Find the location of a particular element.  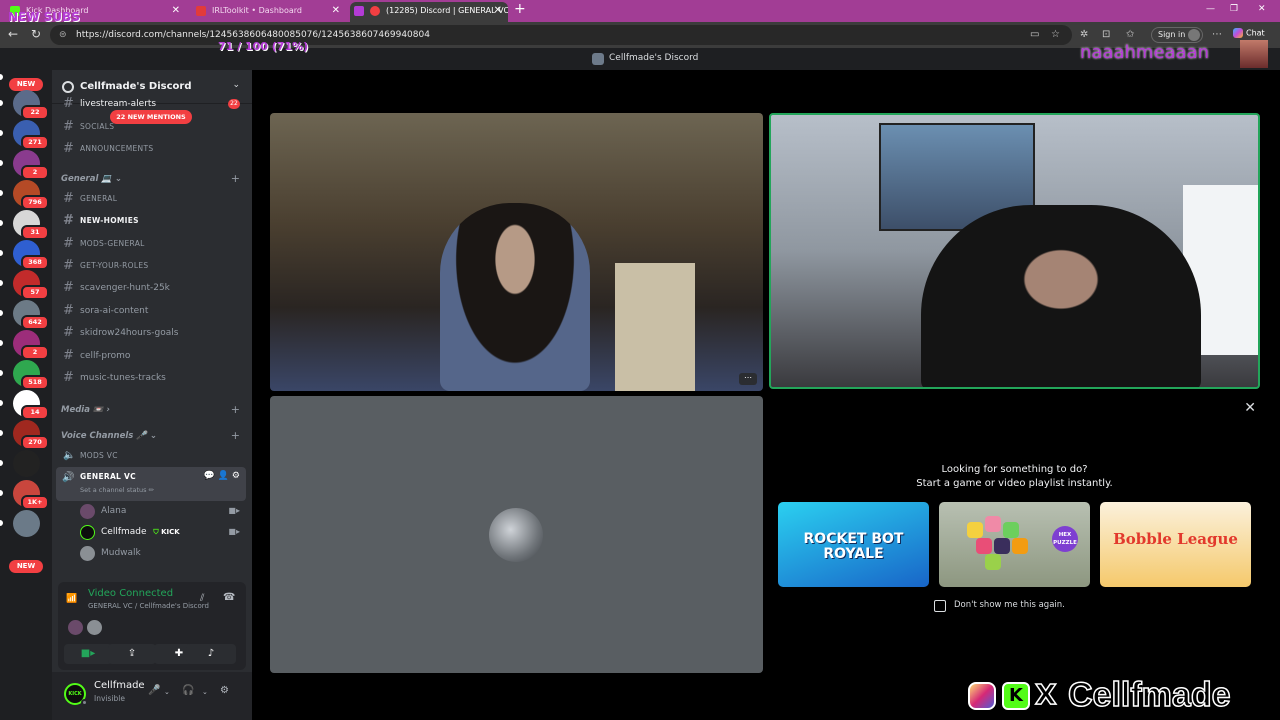

channel-status-prompt: Set a channel status ✏ is located at coordinates (117, 490).